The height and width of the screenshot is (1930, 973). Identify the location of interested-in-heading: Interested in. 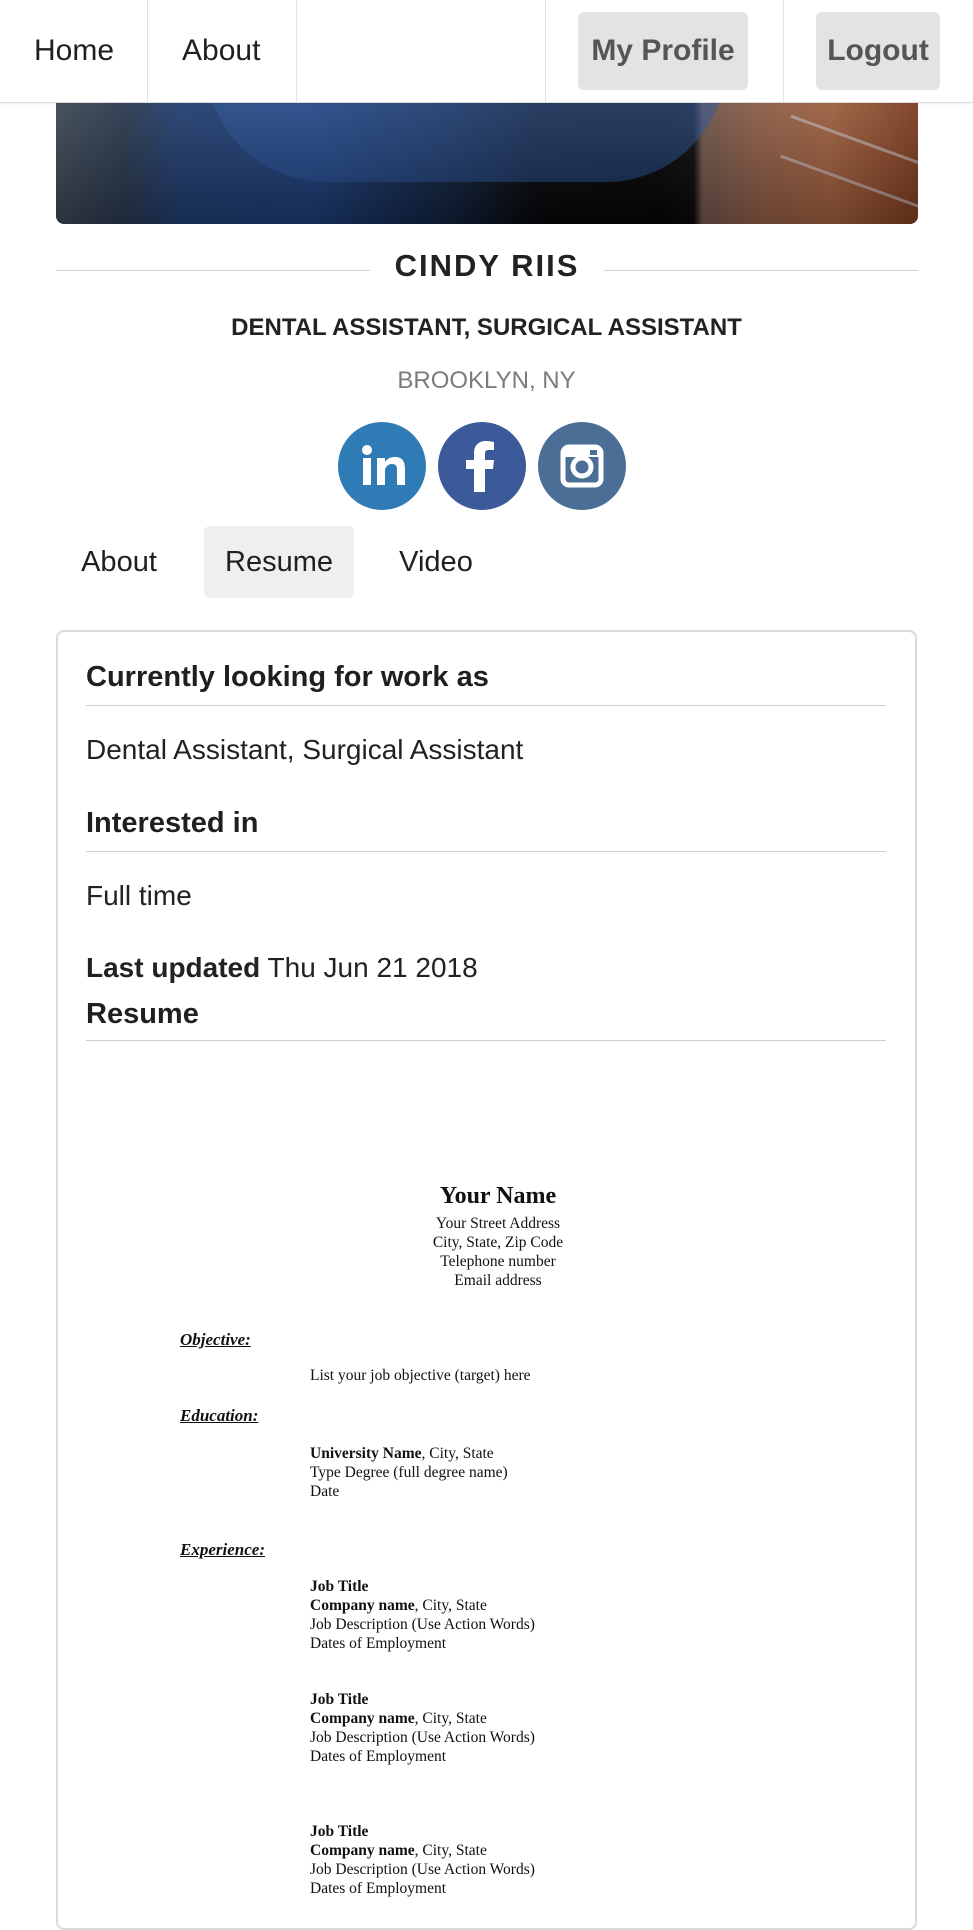
(172, 823).